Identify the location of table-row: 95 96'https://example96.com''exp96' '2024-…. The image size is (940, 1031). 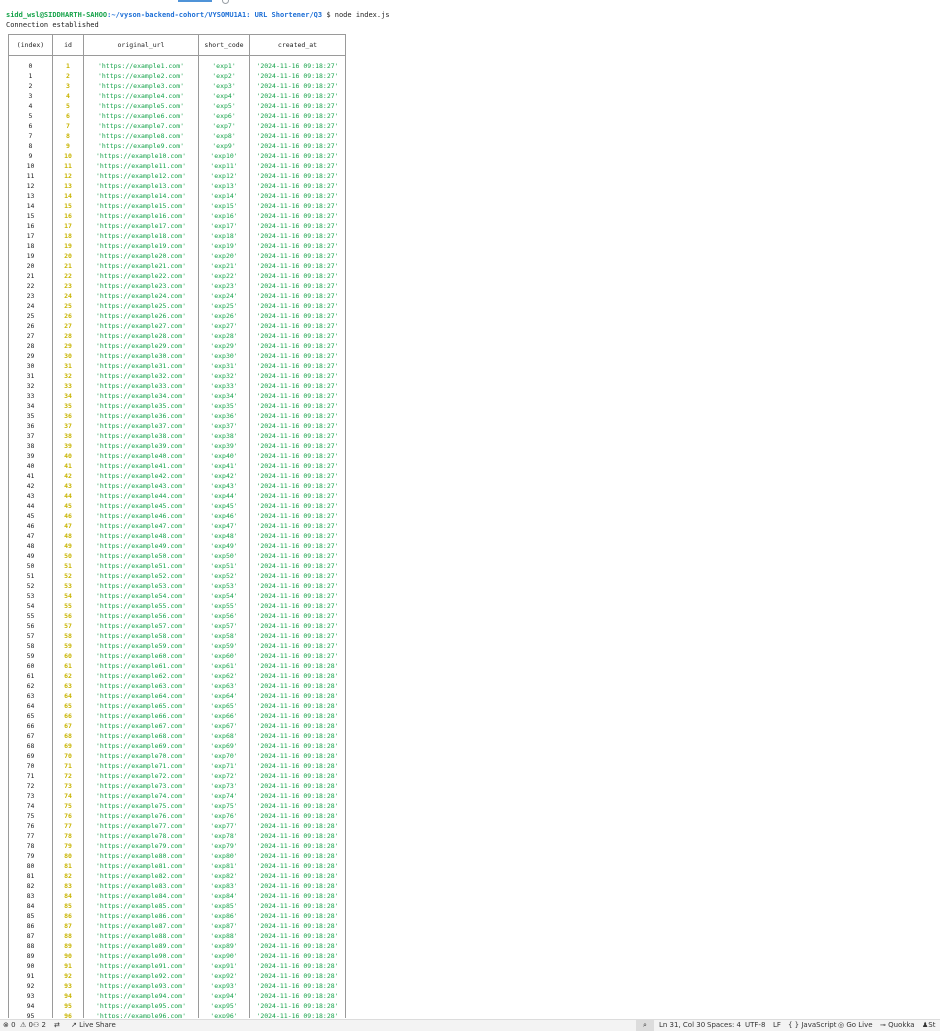
(177, 1014).